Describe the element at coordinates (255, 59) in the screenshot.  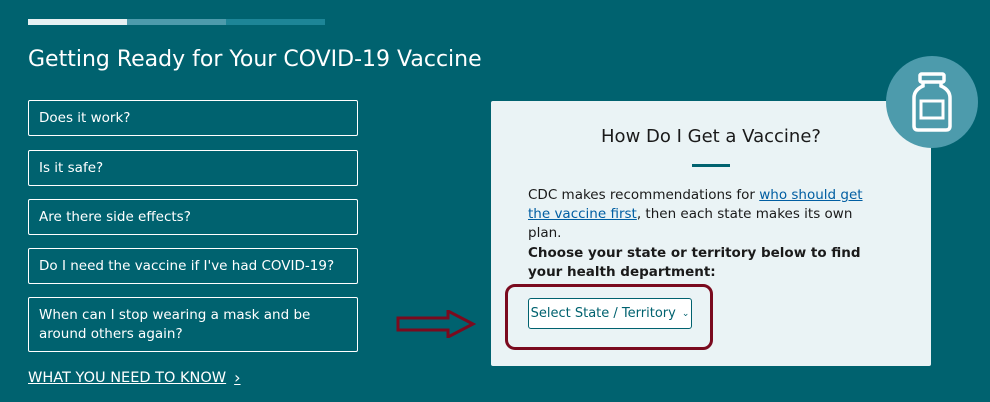
I see `page-title: Getting Ready for Your COVID-19 Vaccine` at that location.